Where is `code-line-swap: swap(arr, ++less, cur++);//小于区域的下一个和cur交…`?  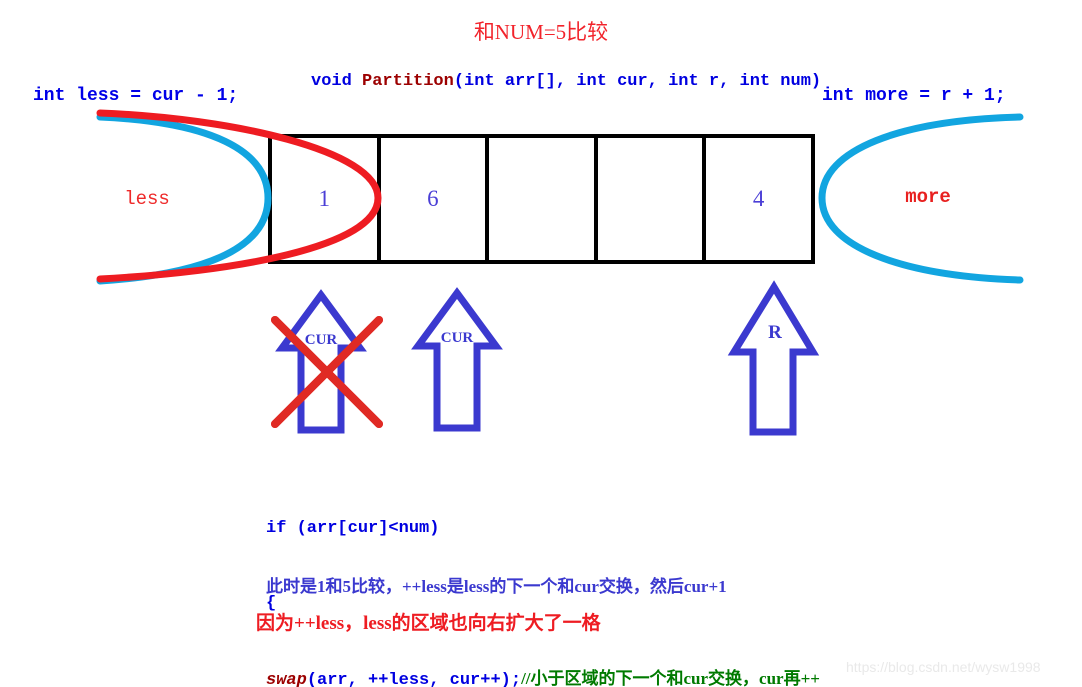
code-line-swap: swap(arr, ++less, cur++);//小于区域的下一个和cur交… is located at coordinates (543, 676).